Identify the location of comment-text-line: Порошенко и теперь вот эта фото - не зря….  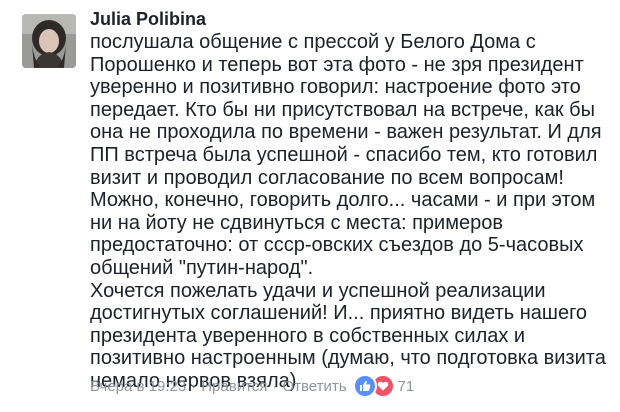
(337, 64).